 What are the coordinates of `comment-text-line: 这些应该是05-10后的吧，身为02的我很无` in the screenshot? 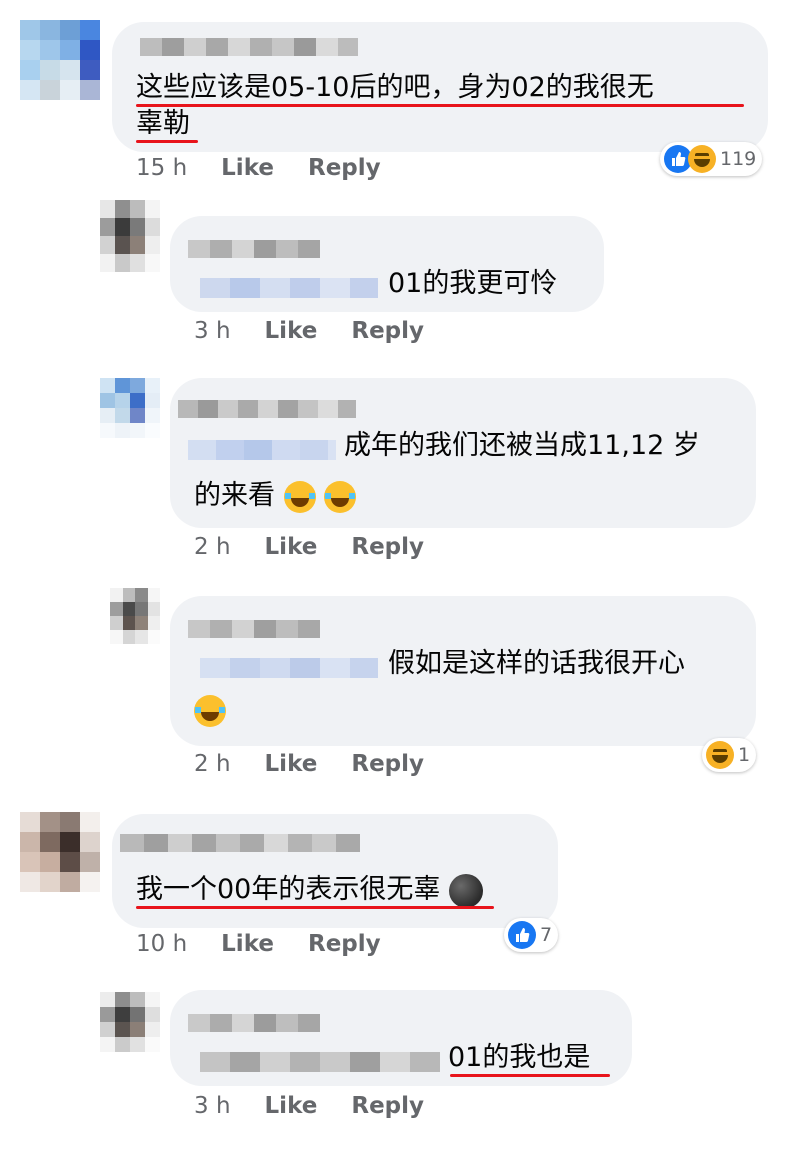 It's located at (395, 87).